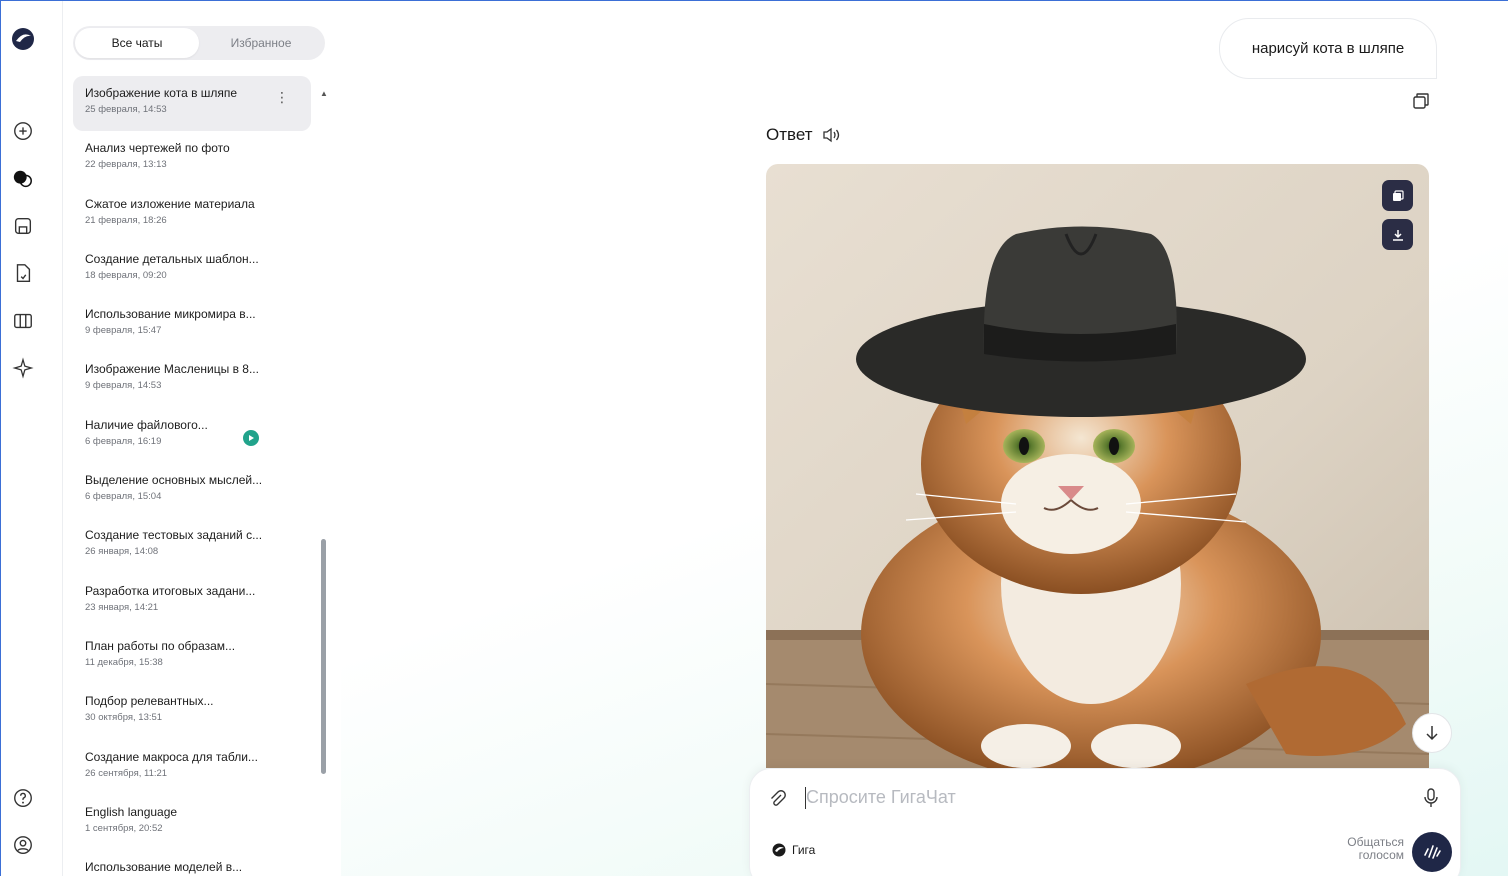 The width and height of the screenshot is (1508, 876). I want to click on chat-filter-tabs: Все чаты Избранное, so click(199, 43).